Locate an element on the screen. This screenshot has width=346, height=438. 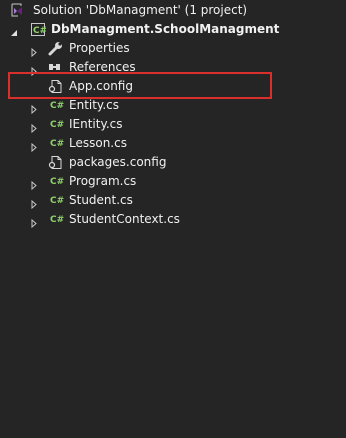
references-icon is located at coordinates (56, 67).